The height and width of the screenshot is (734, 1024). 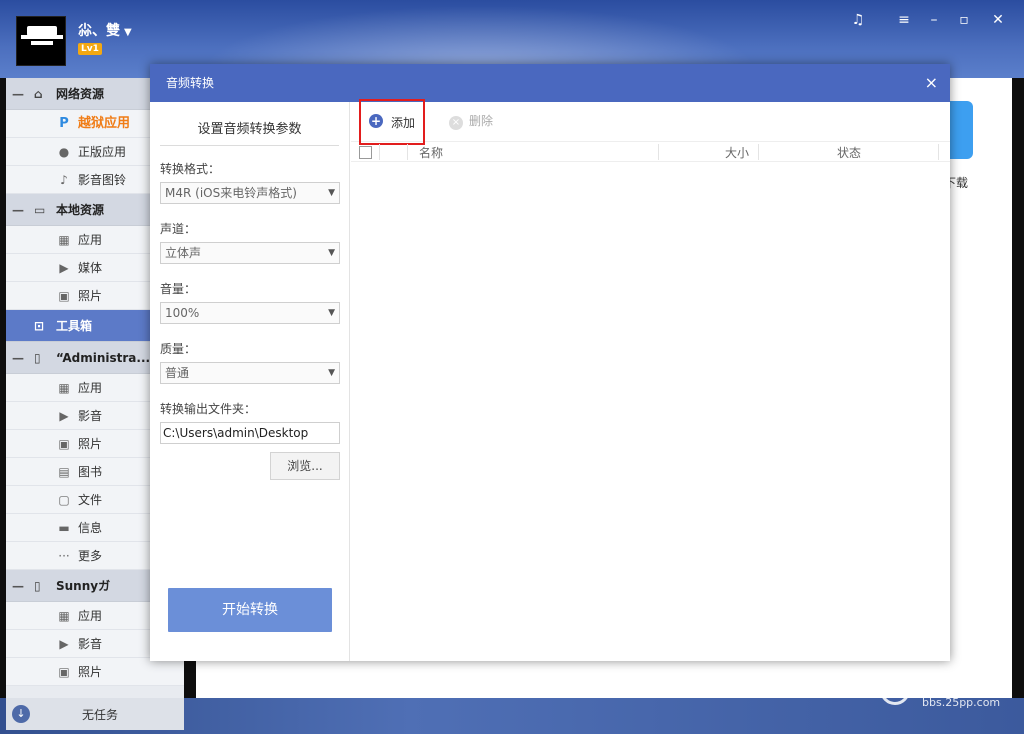 What do you see at coordinates (250, 253) in the screenshot?
I see `channel-select: 立体声 ▼` at bounding box center [250, 253].